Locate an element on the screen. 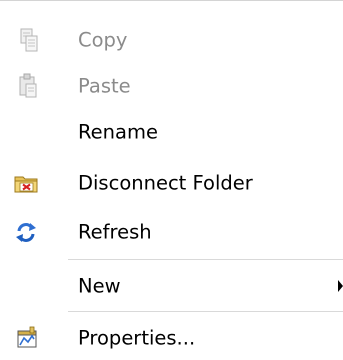 This screenshot has width=343, height=360. properties-icon is located at coordinates (26, 338).